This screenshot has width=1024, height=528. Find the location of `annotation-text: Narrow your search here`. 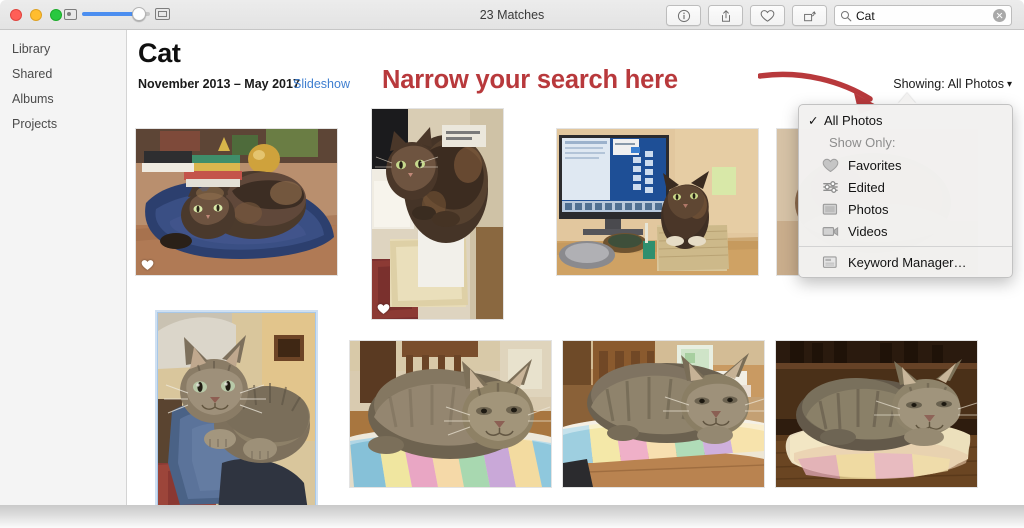

annotation-text: Narrow your search here is located at coordinates (530, 80).